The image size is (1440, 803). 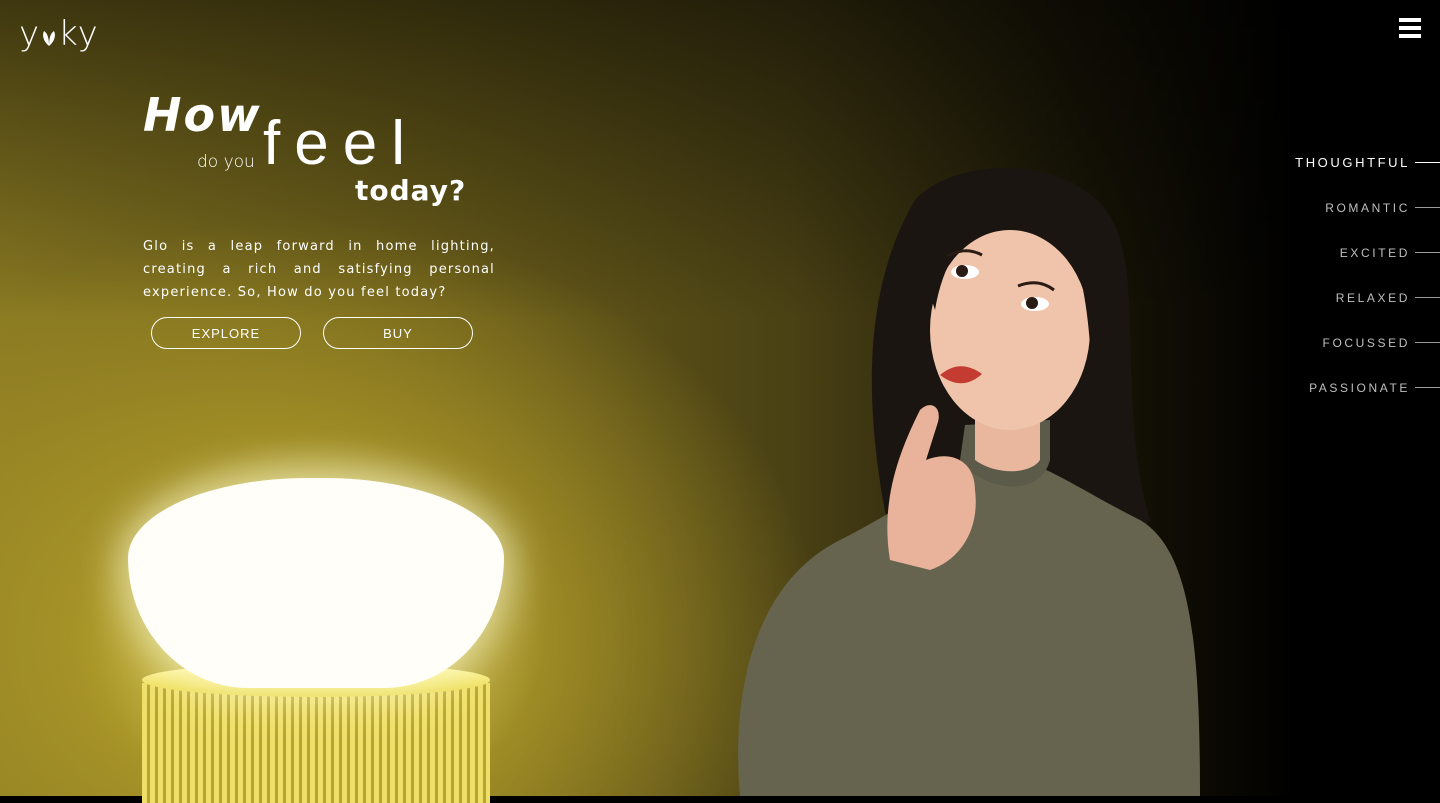 What do you see at coordinates (78, 34) in the screenshot?
I see `logo-letters-ky: ky` at bounding box center [78, 34].